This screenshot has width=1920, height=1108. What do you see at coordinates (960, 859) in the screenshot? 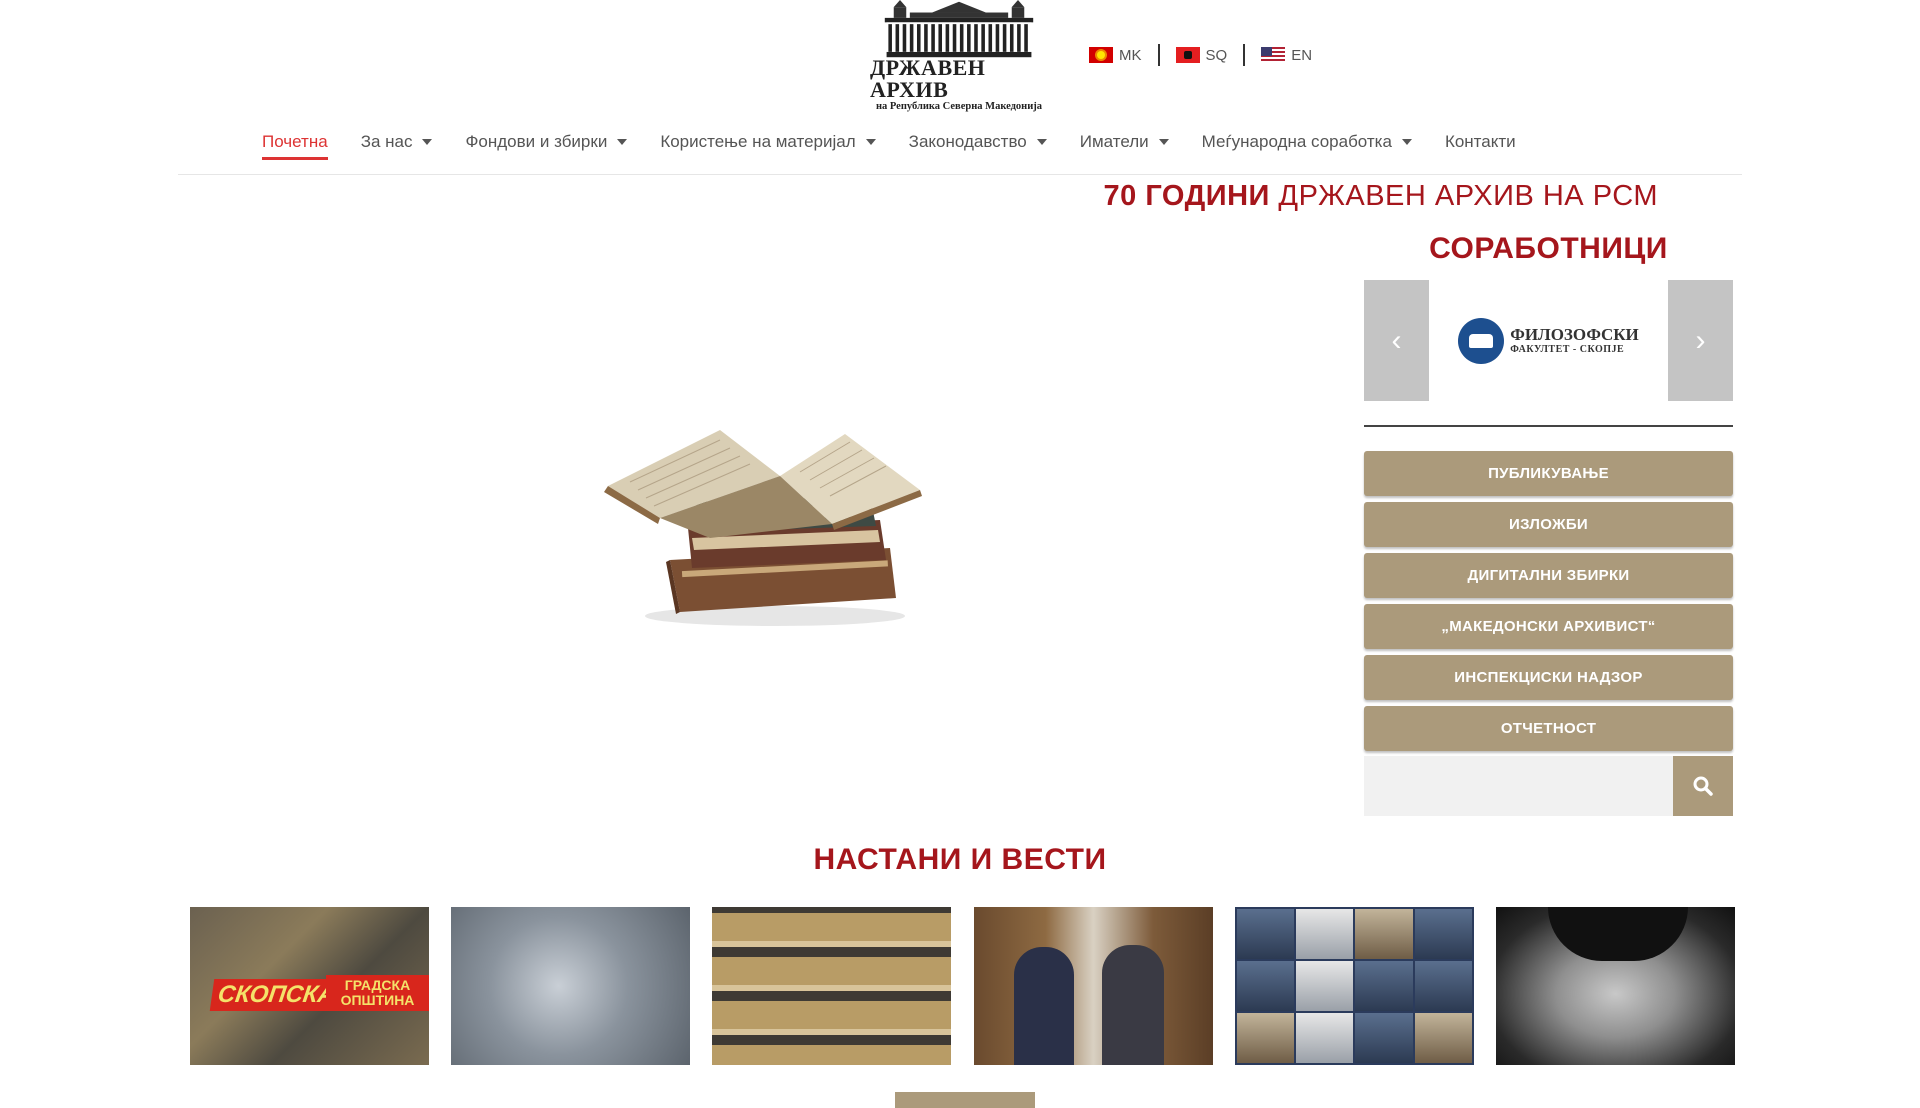
I see `news-section-title: НАСТАНИ И ВЕСТИ` at bounding box center [960, 859].